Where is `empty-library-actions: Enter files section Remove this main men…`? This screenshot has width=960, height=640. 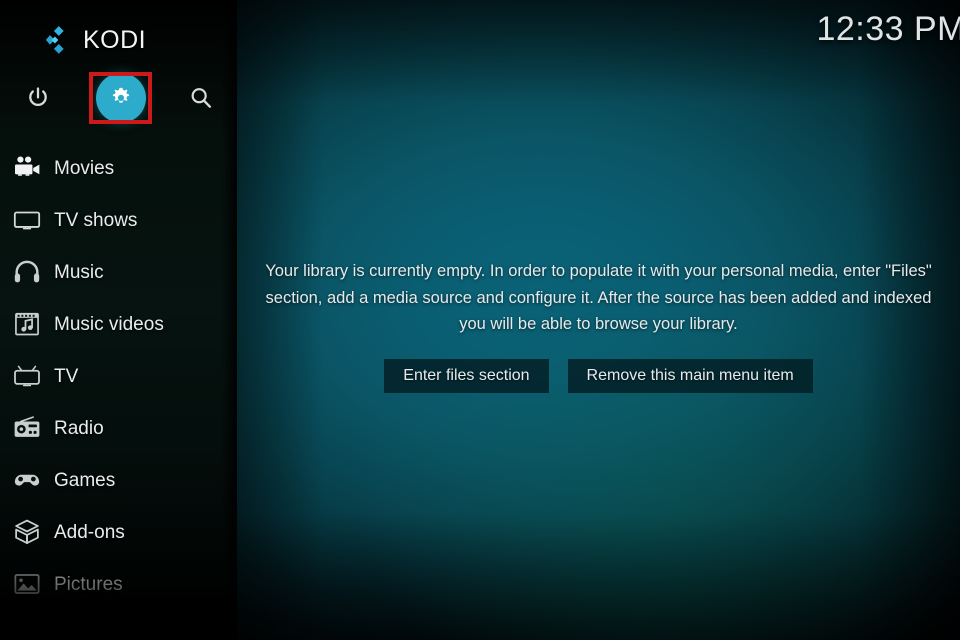 empty-library-actions: Enter files section Remove this main men… is located at coordinates (598, 376).